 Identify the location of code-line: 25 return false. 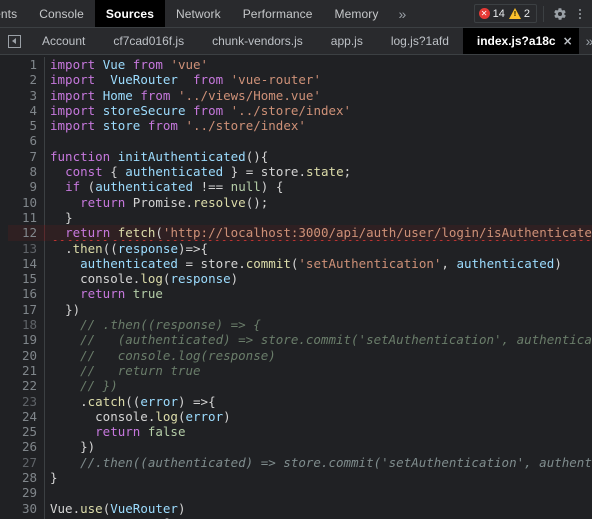
(300, 432).